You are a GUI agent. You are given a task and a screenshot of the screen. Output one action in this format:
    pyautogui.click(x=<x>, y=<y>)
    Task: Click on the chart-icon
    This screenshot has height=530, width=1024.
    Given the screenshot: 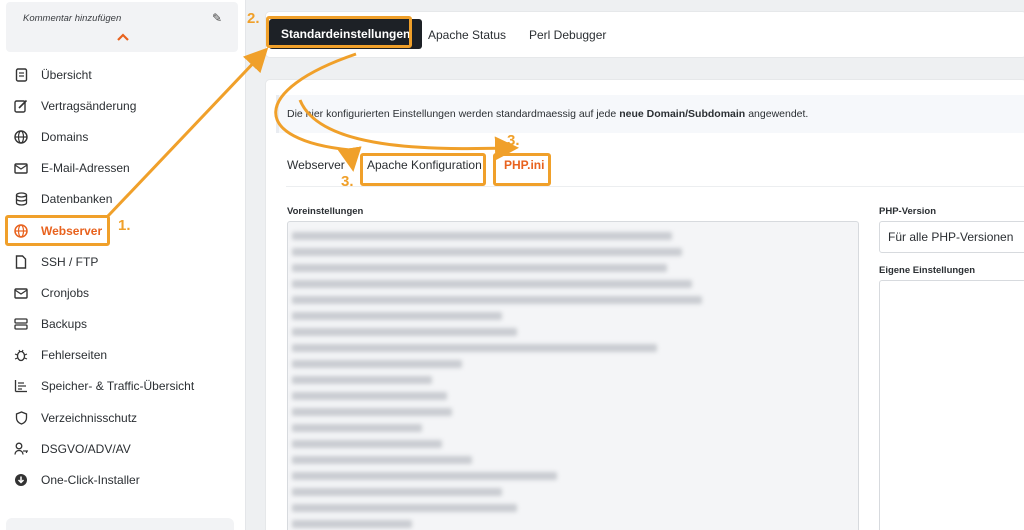 What is the action you would take?
    pyautogui.click(x=21, y=386)
    